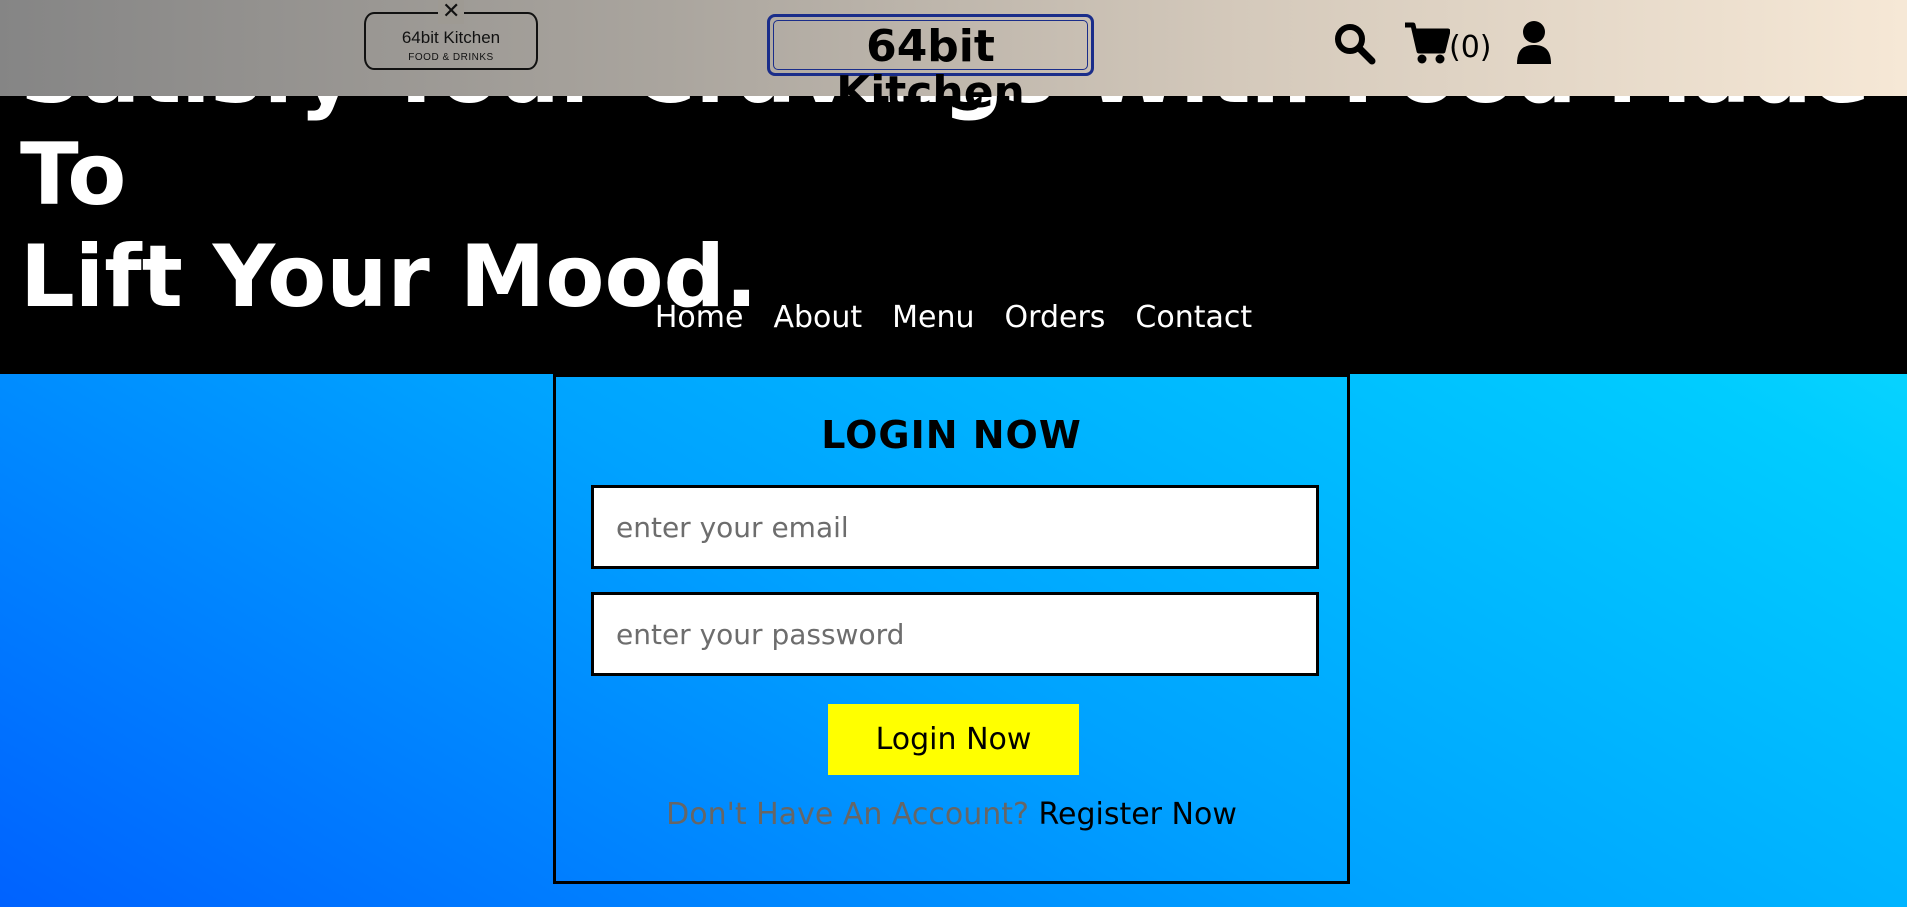 Image resolution: width=1907 pixels, height=907 pixels. I want to click on nav-home: Home, so click(699, 317).